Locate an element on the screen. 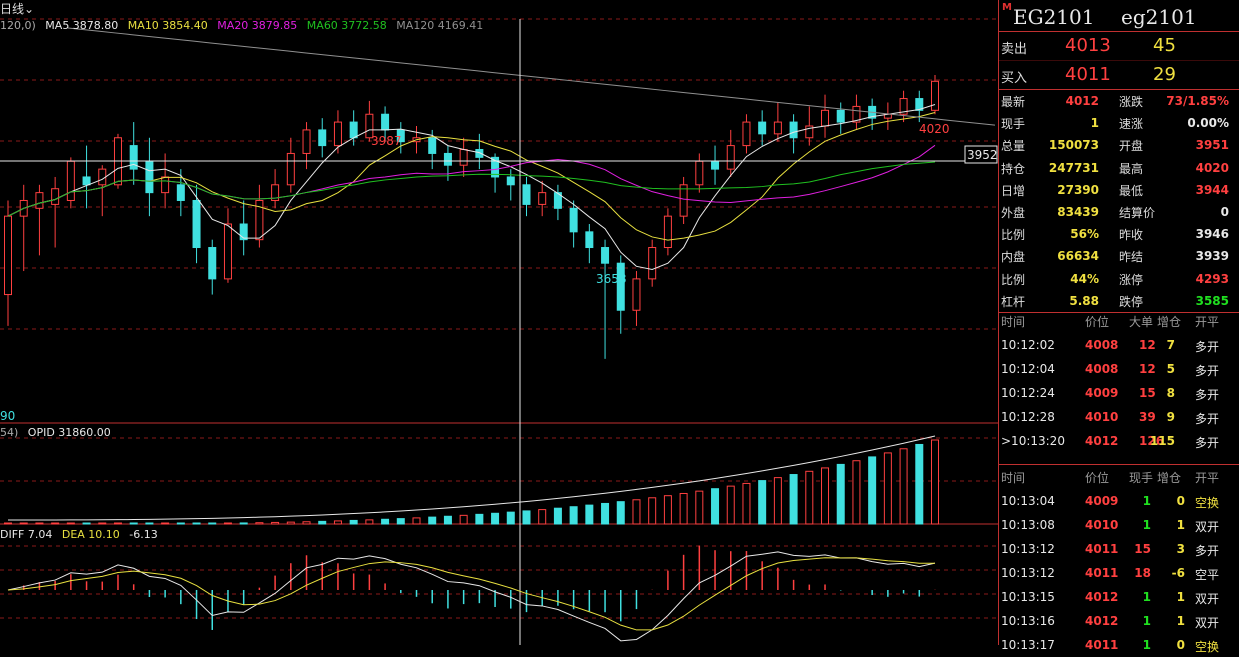 This screenshot has width=1239, height=657. diff-label: DIFF 7.04 is located at coordinates (26, 534).